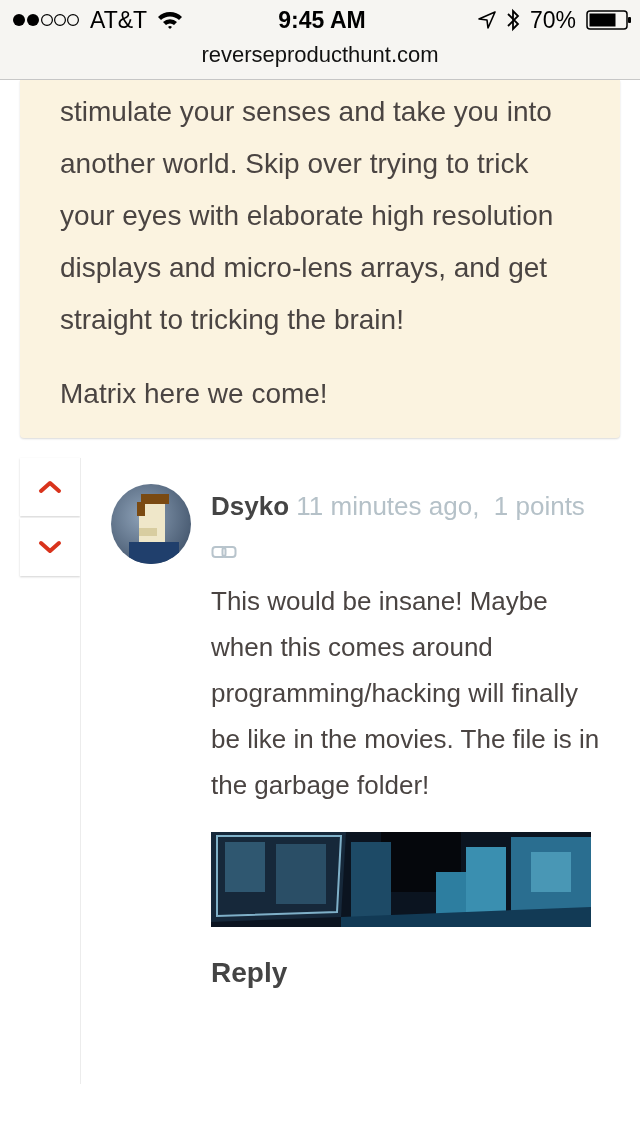  What do you see at coordinates (405, 693) in the screenshot?
I see `comment-text: This would be insane! Maybe when this comes around programming/hacking will finally be like in the movies. The file is in the garbage folder!` at bounding box center [405, 693].